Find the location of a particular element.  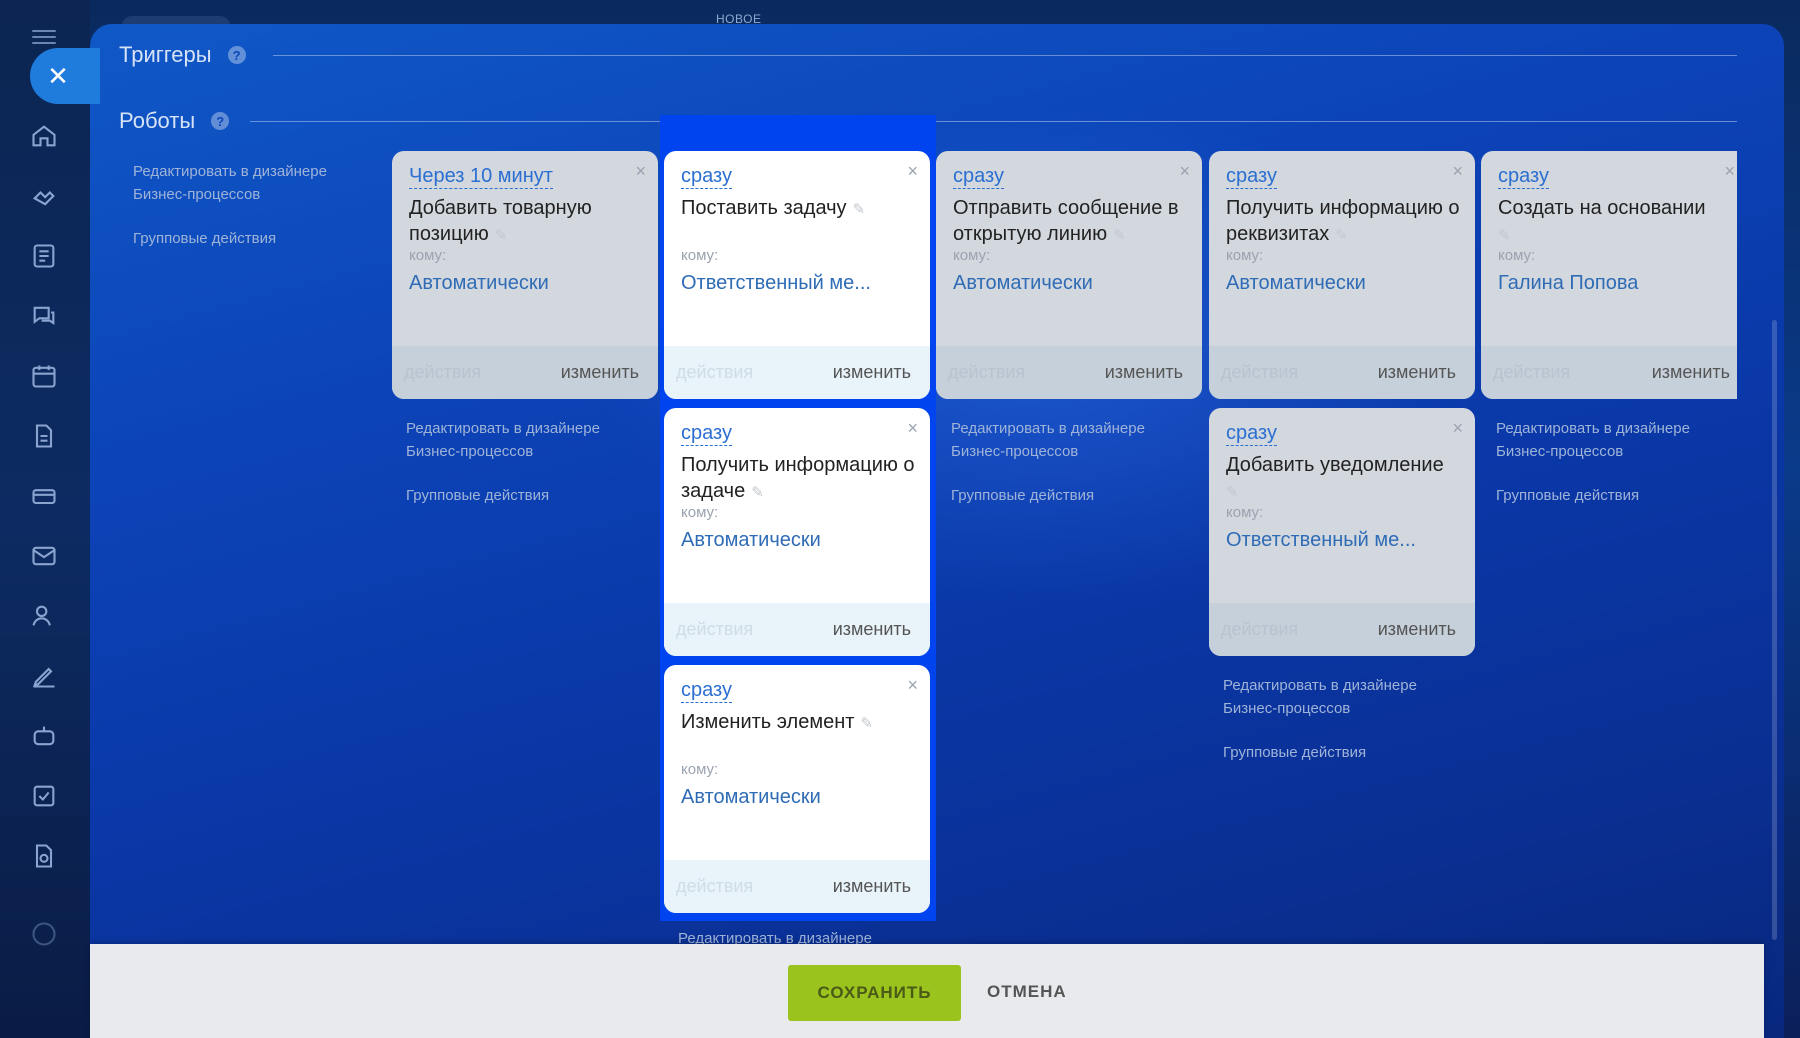

tasks-icon is located at coordinates (44, 796).